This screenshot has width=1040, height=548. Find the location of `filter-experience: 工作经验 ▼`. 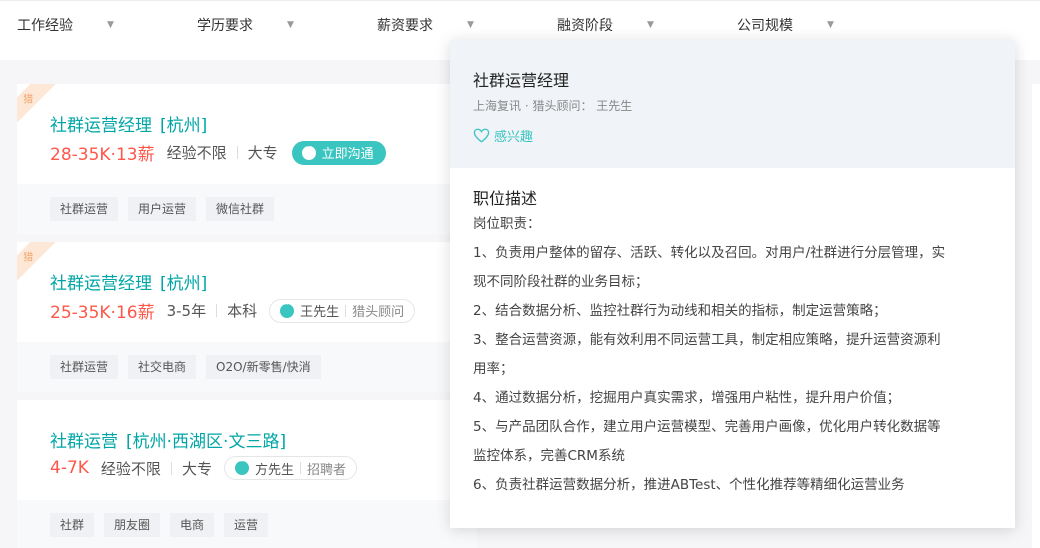

filter-experience: 工作经验 ▼ is located at coordinates (65, 25).